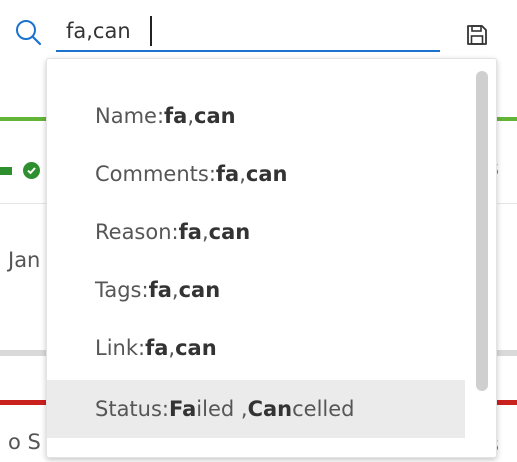  What do you see at coordinates (256, 348) in the screenshot?
I see `suggestion-item: Link:fa,can` at bounding box center [256, 348].